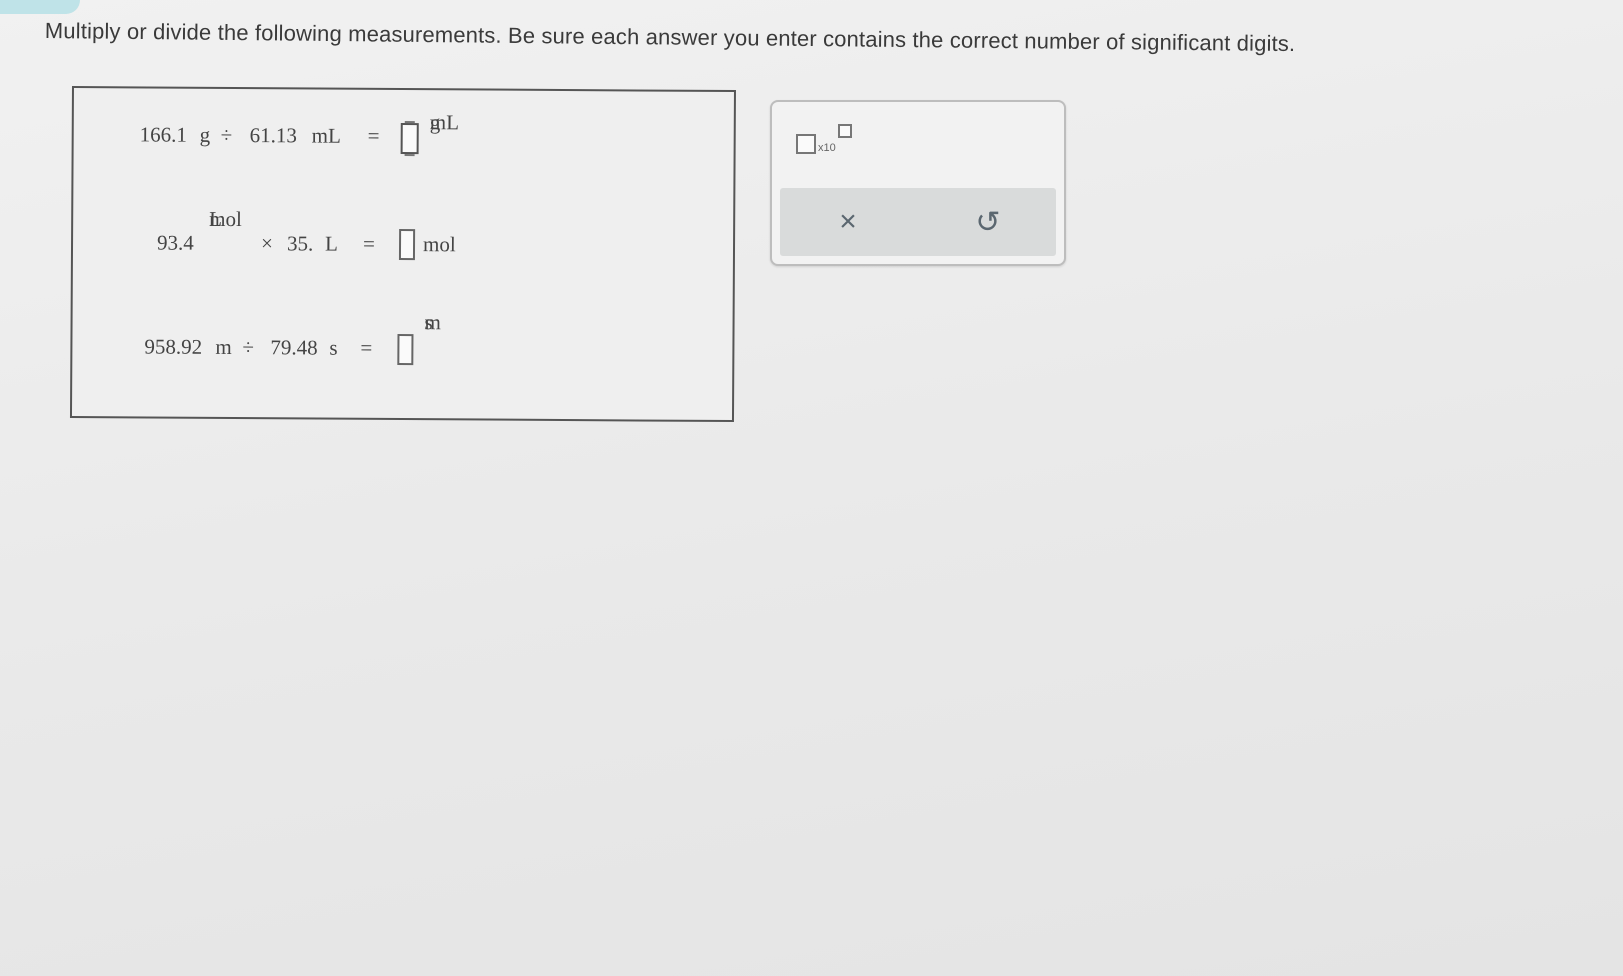 Image resolution: width=1623 pixels, height=976 pixels. What do you see at coordinates (205, 134) in the screenshot?
I see `unit-1: g` at bounding box center [205, 134].